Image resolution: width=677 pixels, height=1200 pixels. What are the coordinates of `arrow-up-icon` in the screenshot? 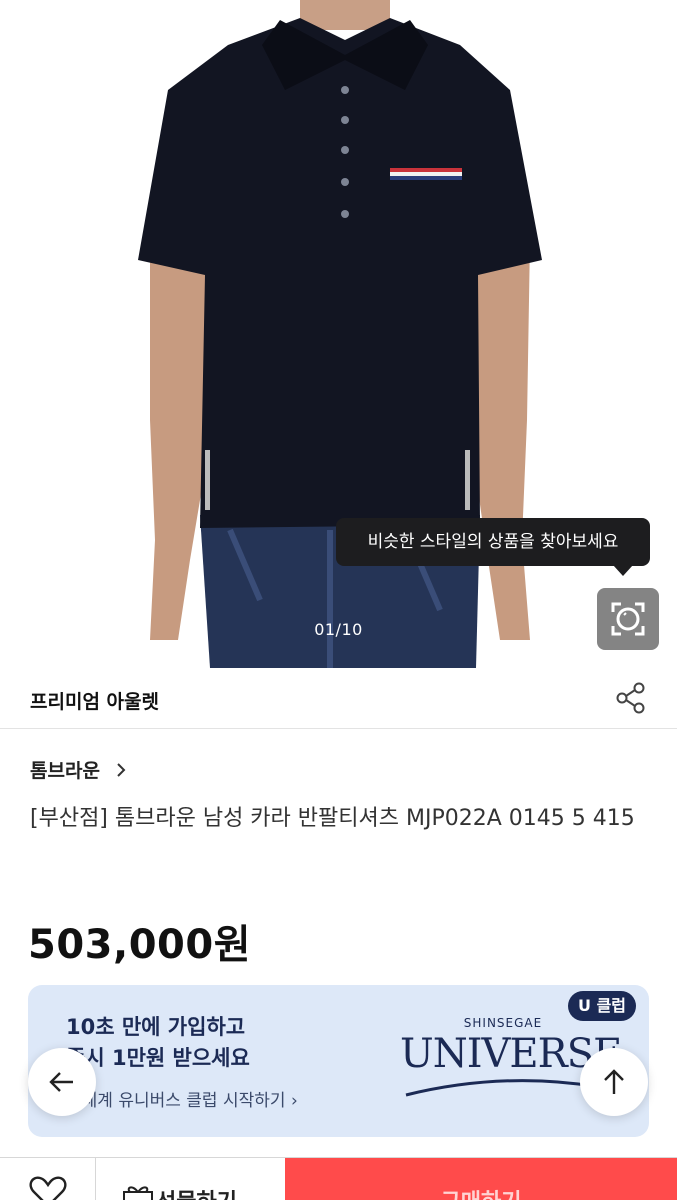 It's located at (614, 1081).